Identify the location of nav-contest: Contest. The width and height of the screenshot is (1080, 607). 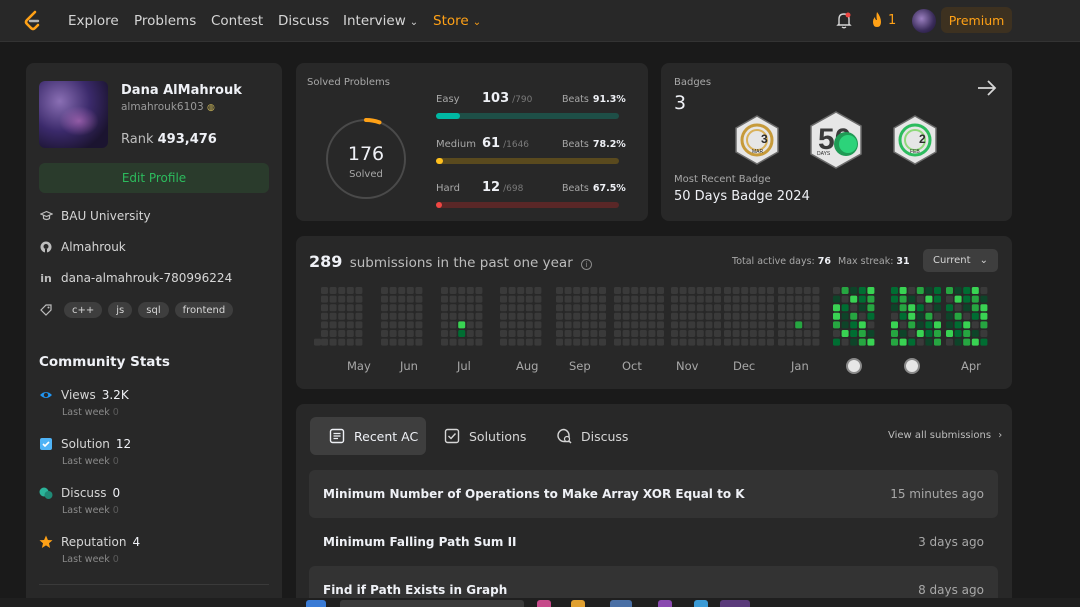
(237, 21).